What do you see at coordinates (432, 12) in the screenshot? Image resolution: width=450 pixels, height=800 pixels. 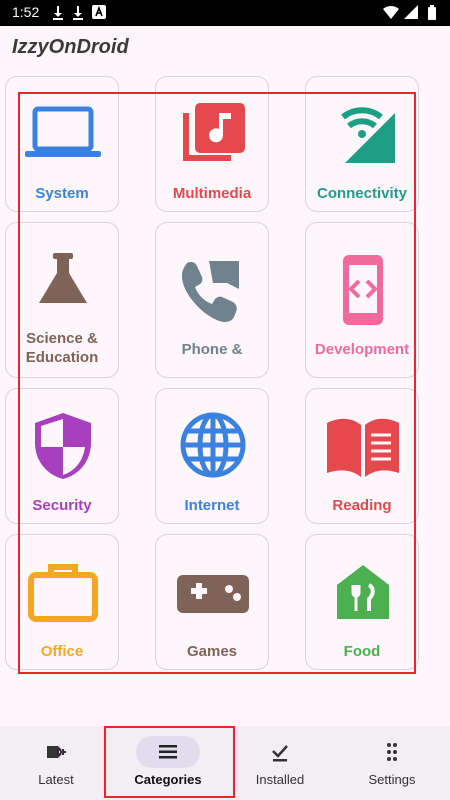 I see `battery-icon` at bounding box center [432, 12].